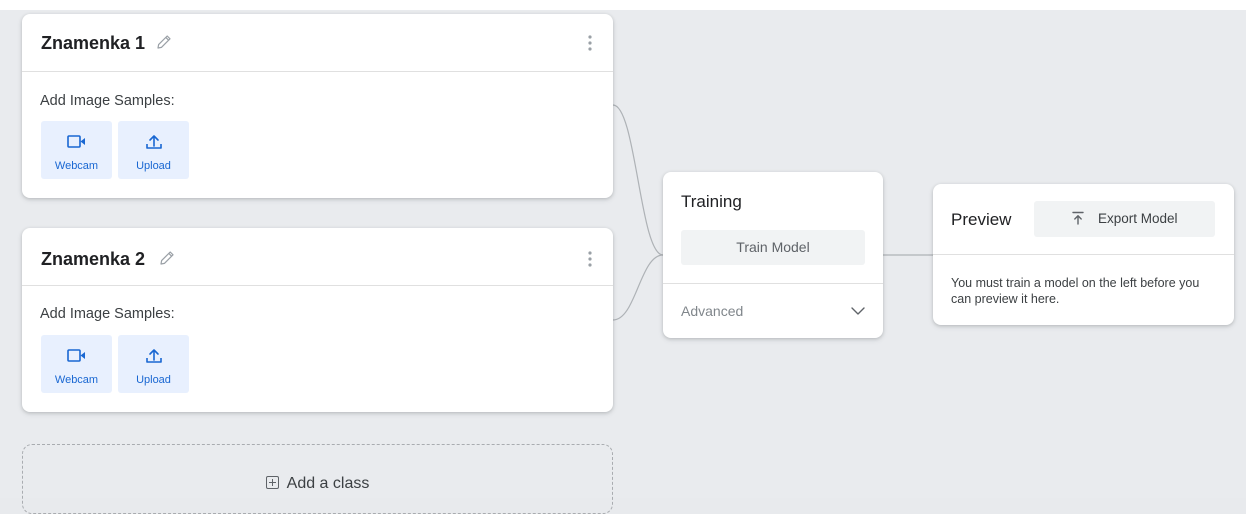 The width and height of the screenshot is (1246, 514). Describe the element at coordinates (773, 311) in the screenshot. I see `advanced-toggle: Advanced` at that location.